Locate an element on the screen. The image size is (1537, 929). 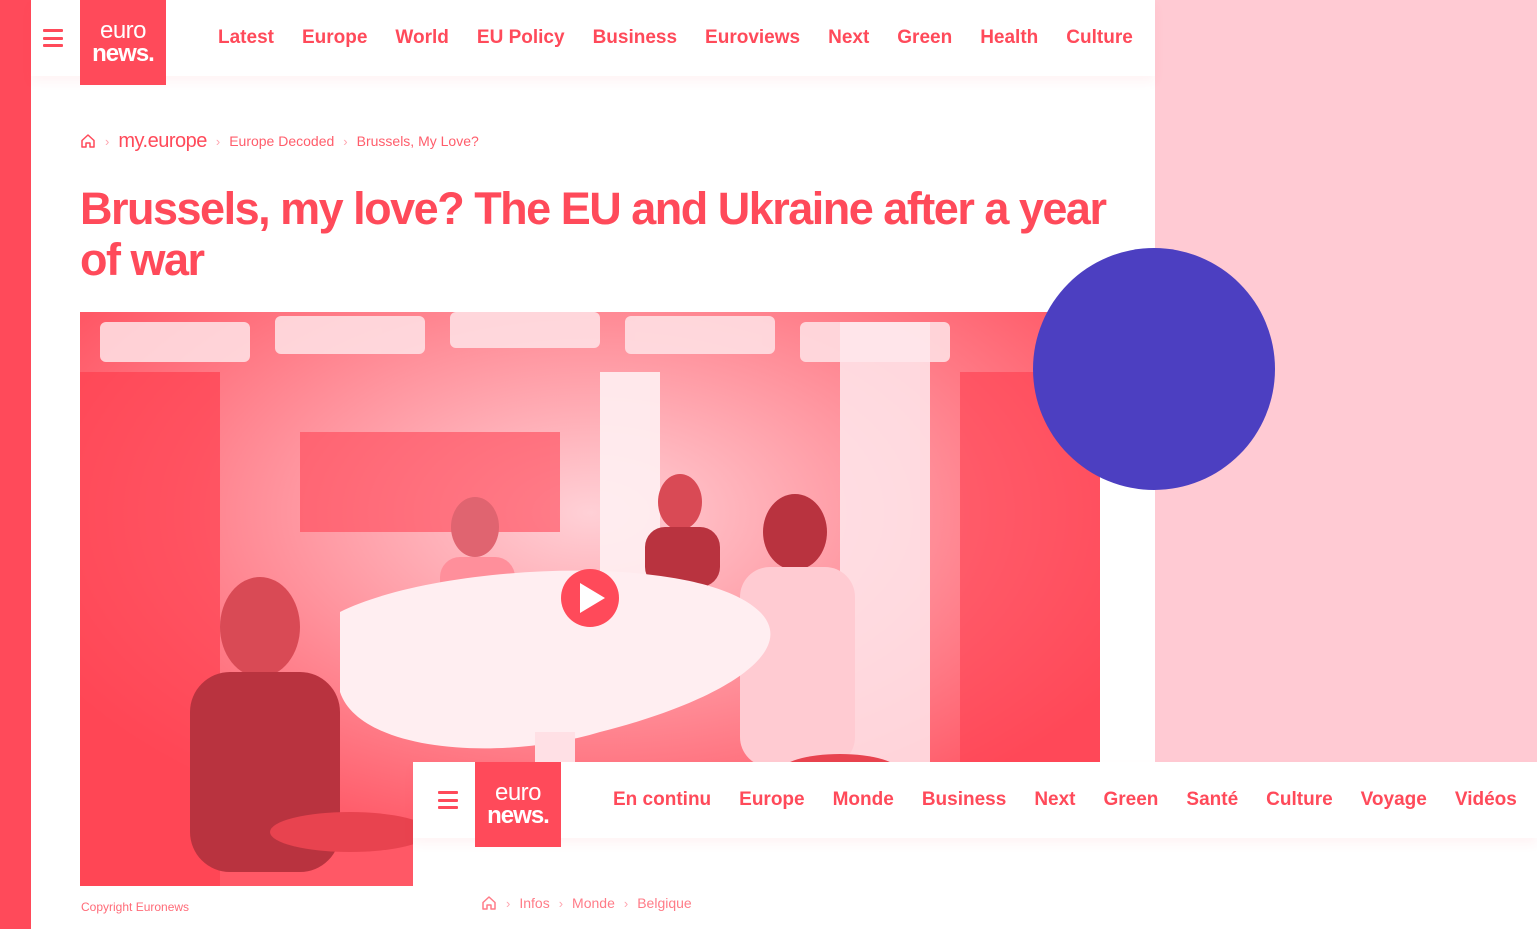
nav-en-continu: En continu is located at coordinates (662, 800).